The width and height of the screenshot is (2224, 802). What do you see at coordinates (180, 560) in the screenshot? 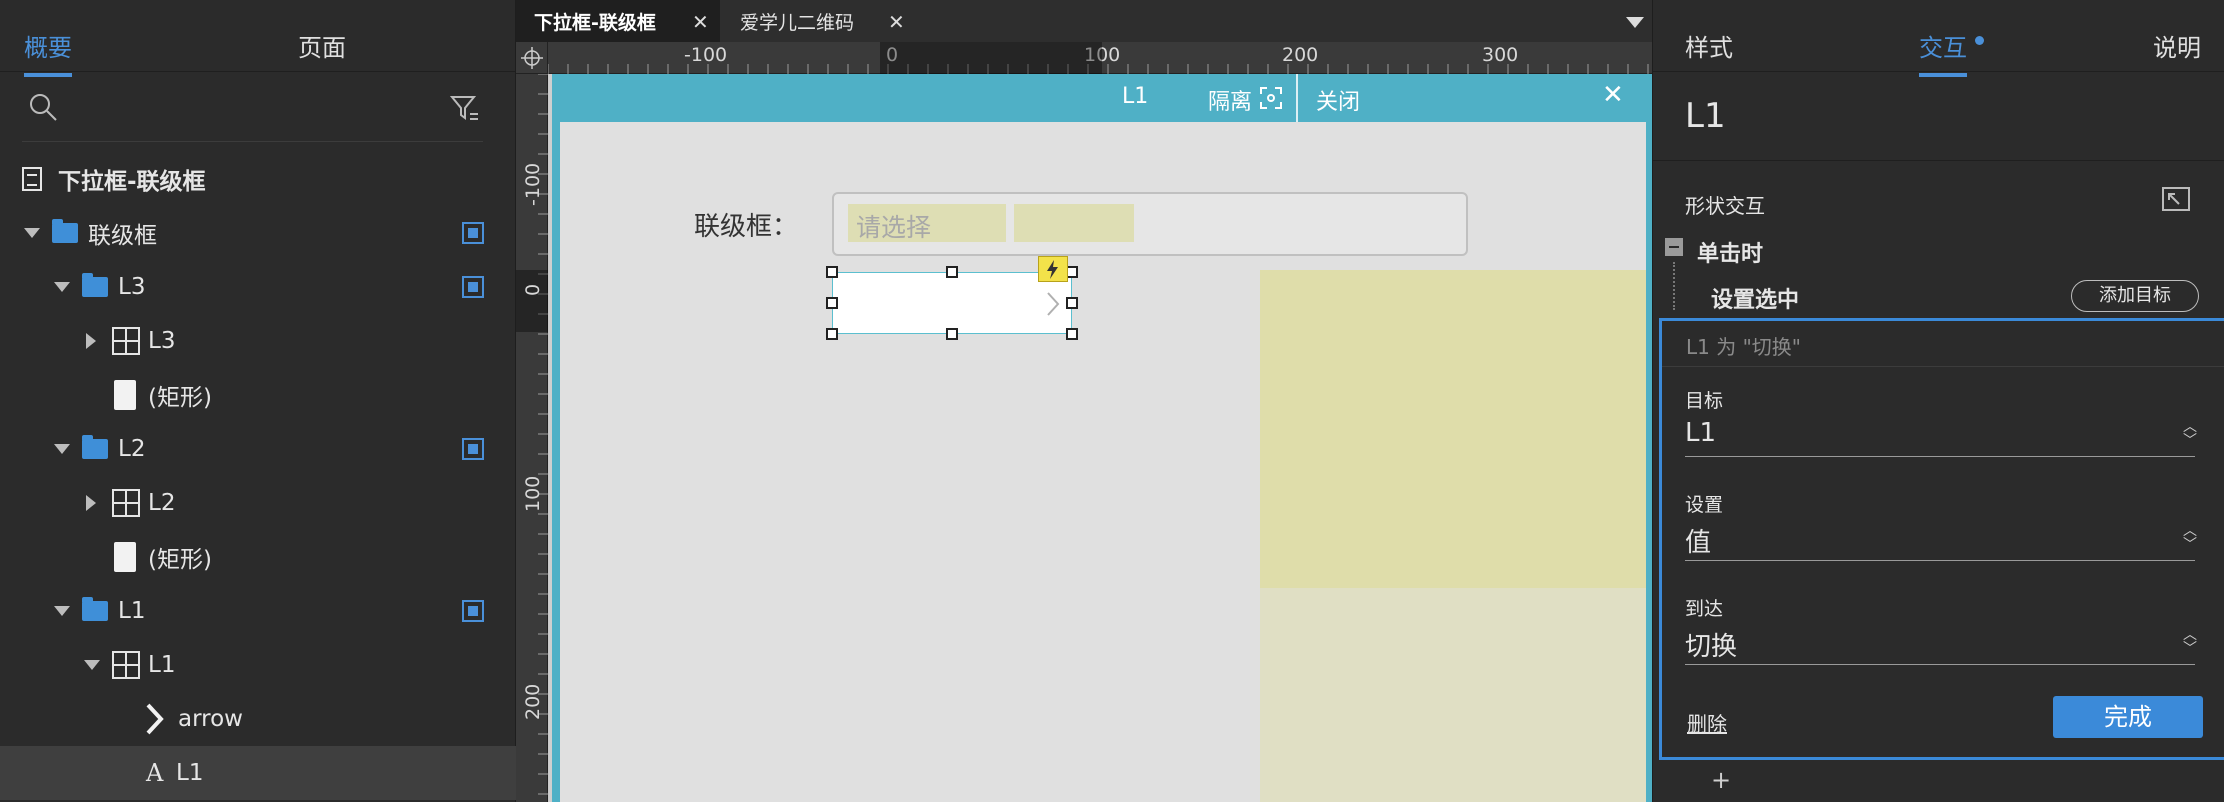
I see `tree-item-label: (矩形)` at bounding box center [180, 560].